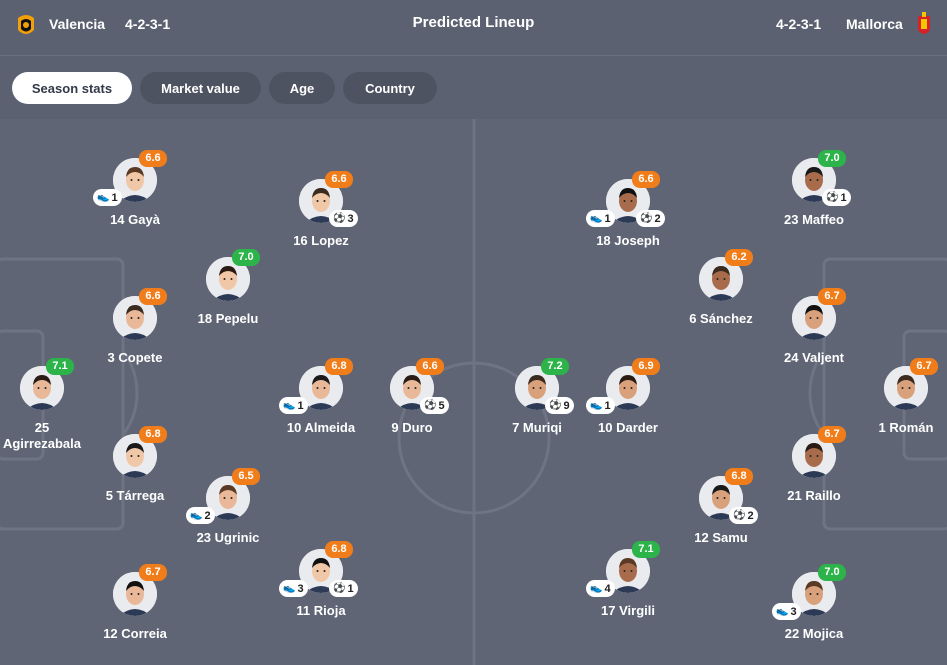 The height and width of the screenshot is (665, 947). Describe the element at coordinates (390, 88) in the screenshot. I see `tab-country: Country` at that location.